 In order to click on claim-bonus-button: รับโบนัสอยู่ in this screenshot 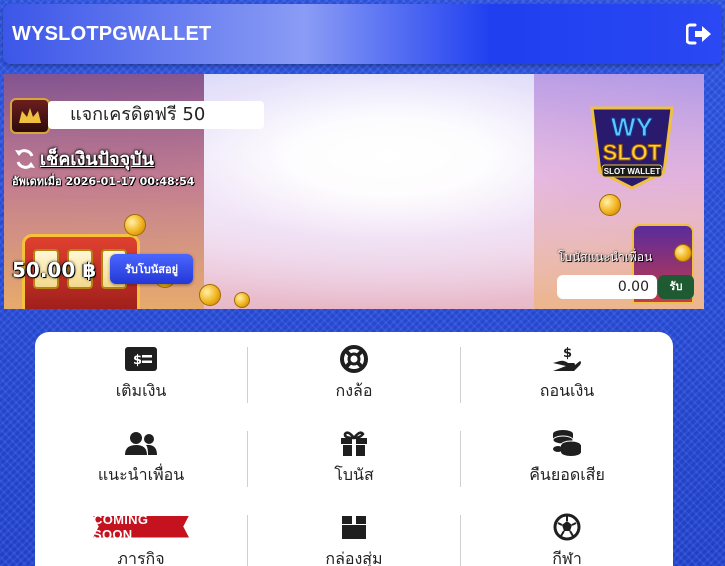, I will do `click(151, 269)`.